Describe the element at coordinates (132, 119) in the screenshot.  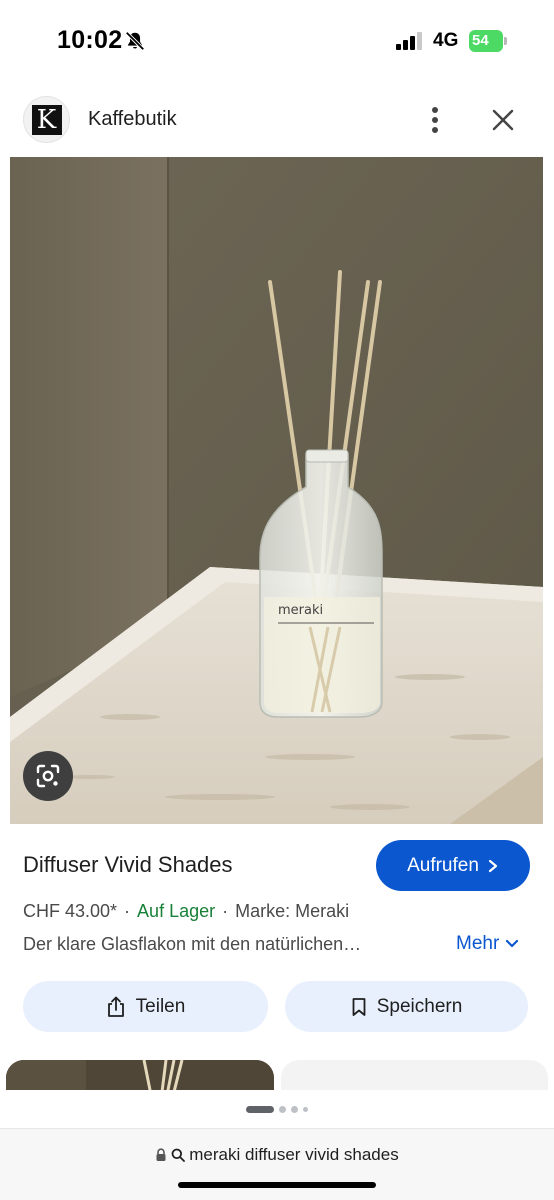
I see `site-name: Kaffebutik` at that location.